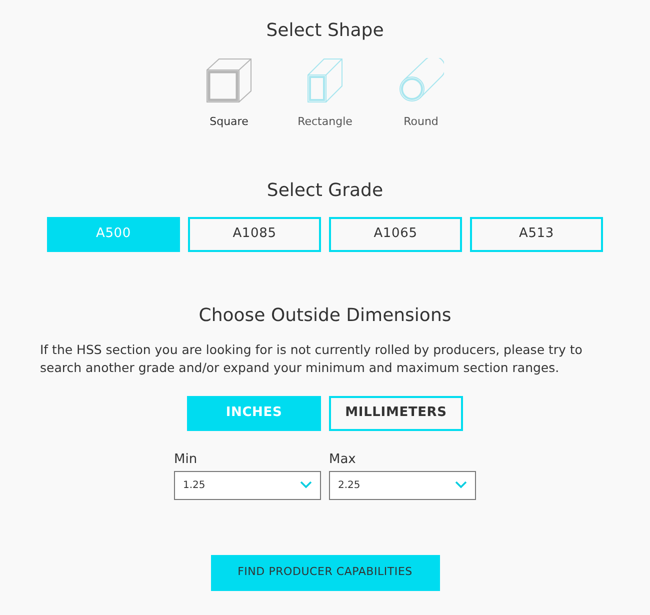  What do you see at coordinates (325, 81) in the screenshot?
I see `rectangular-prism-icon` at bounding box center [325, 81].